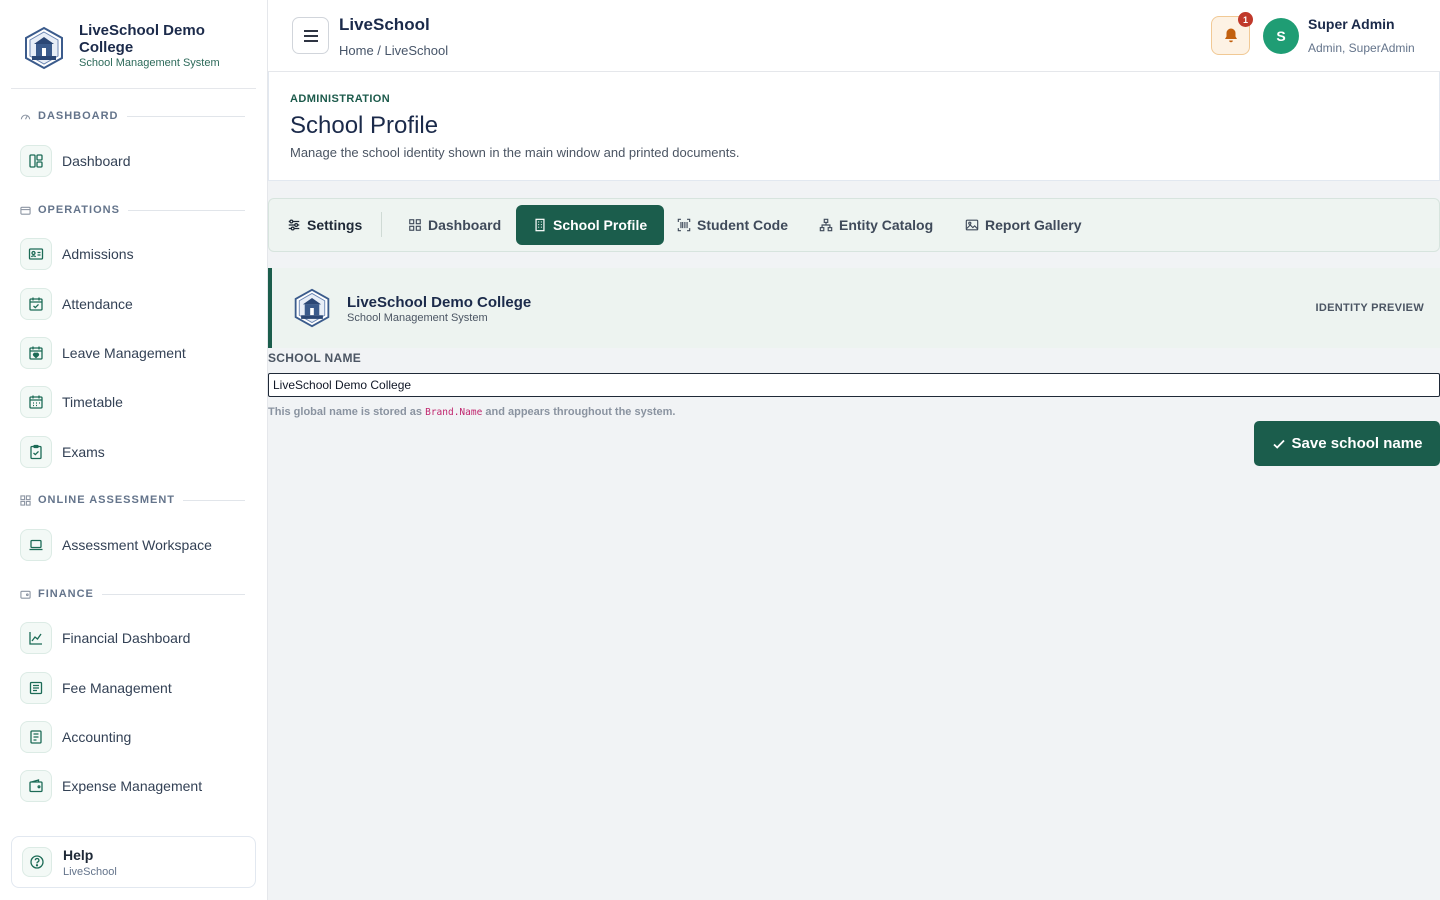  I want to click on tab-label: Report Gallery, so click(1033, 225).